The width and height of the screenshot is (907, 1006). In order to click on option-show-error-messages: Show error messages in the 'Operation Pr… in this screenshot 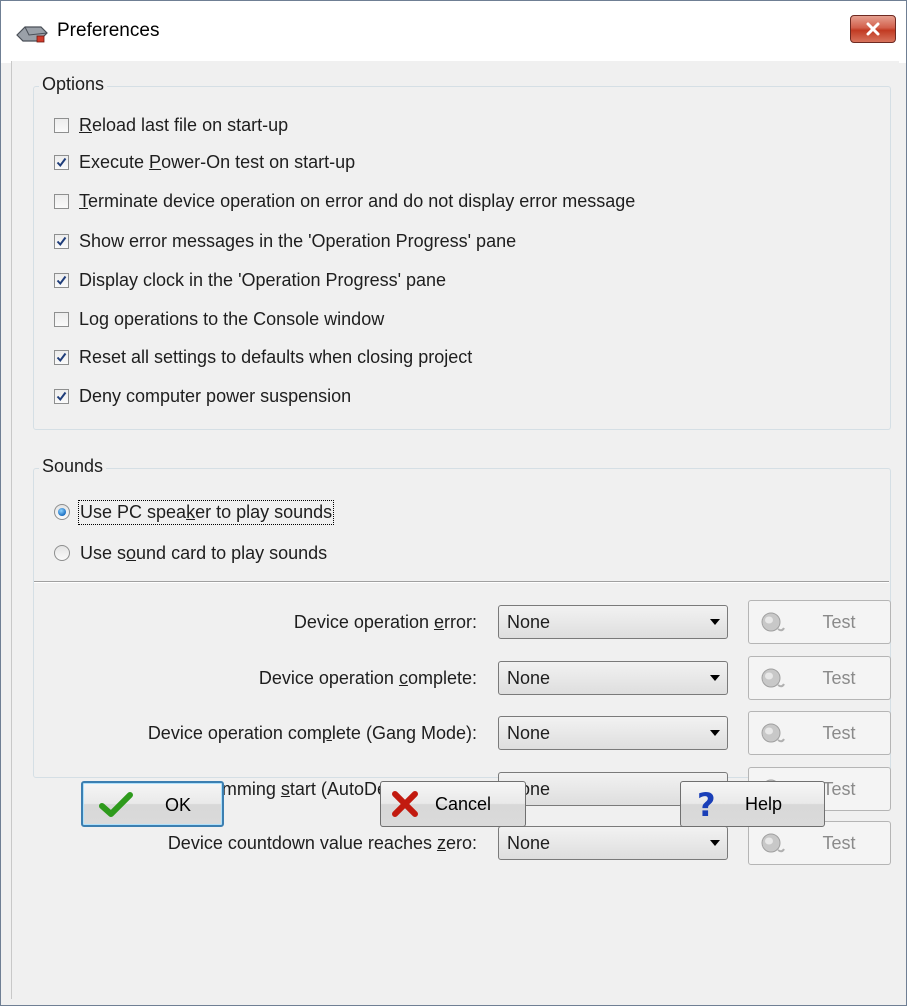, I will do `click(285, 241)`.